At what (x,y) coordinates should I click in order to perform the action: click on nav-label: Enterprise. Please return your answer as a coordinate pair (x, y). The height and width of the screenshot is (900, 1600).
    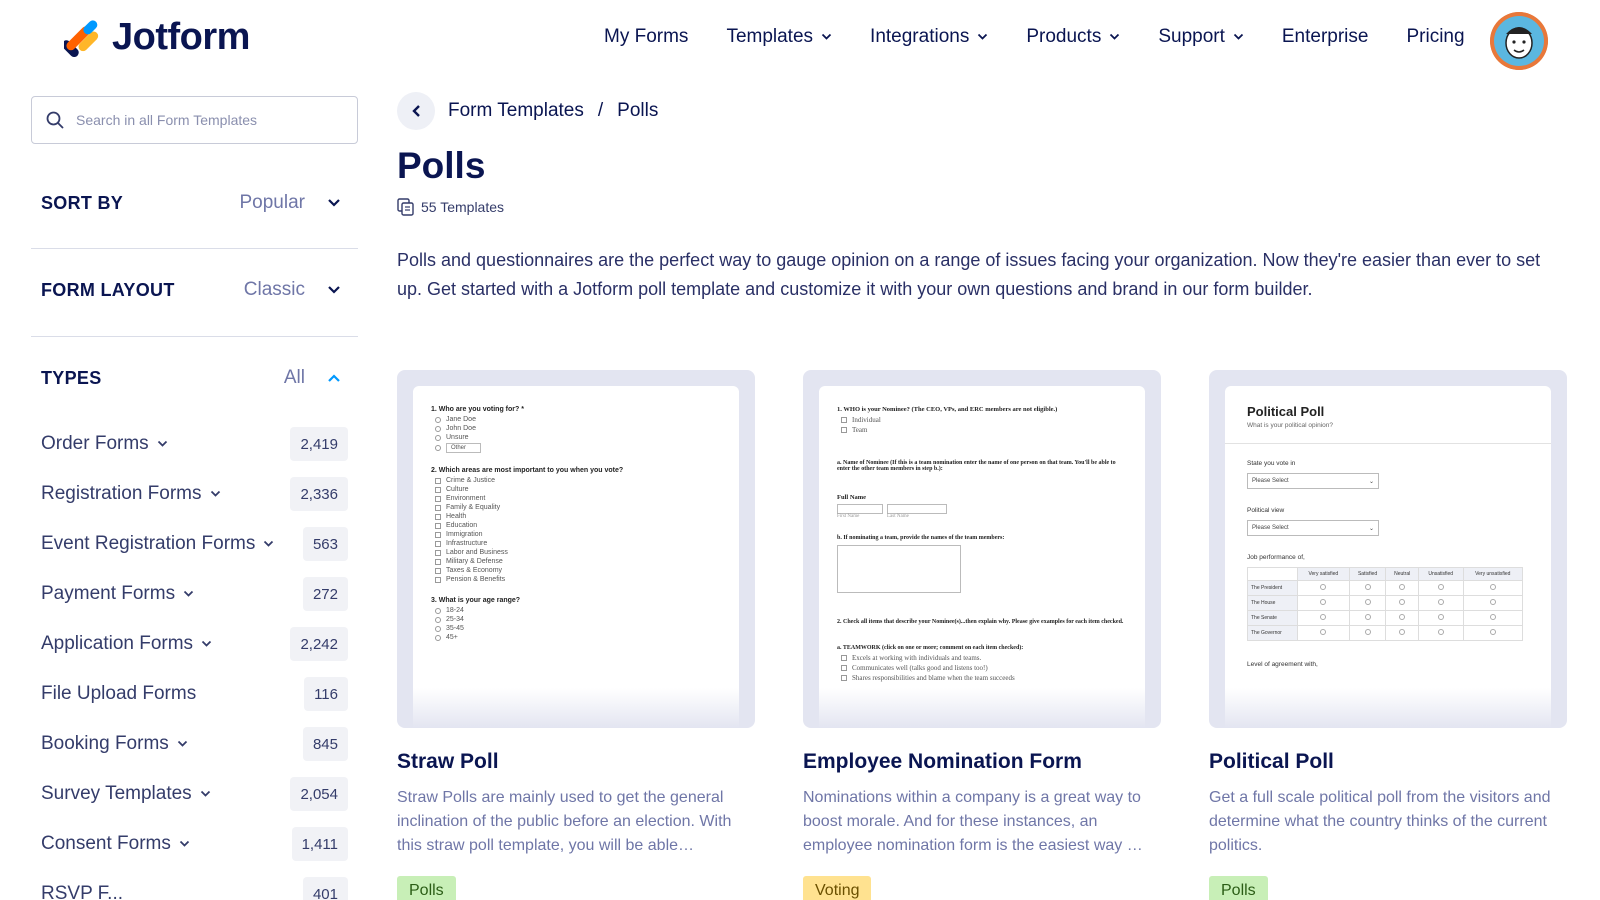
    Looking at the image, I should click on (1325, 36).